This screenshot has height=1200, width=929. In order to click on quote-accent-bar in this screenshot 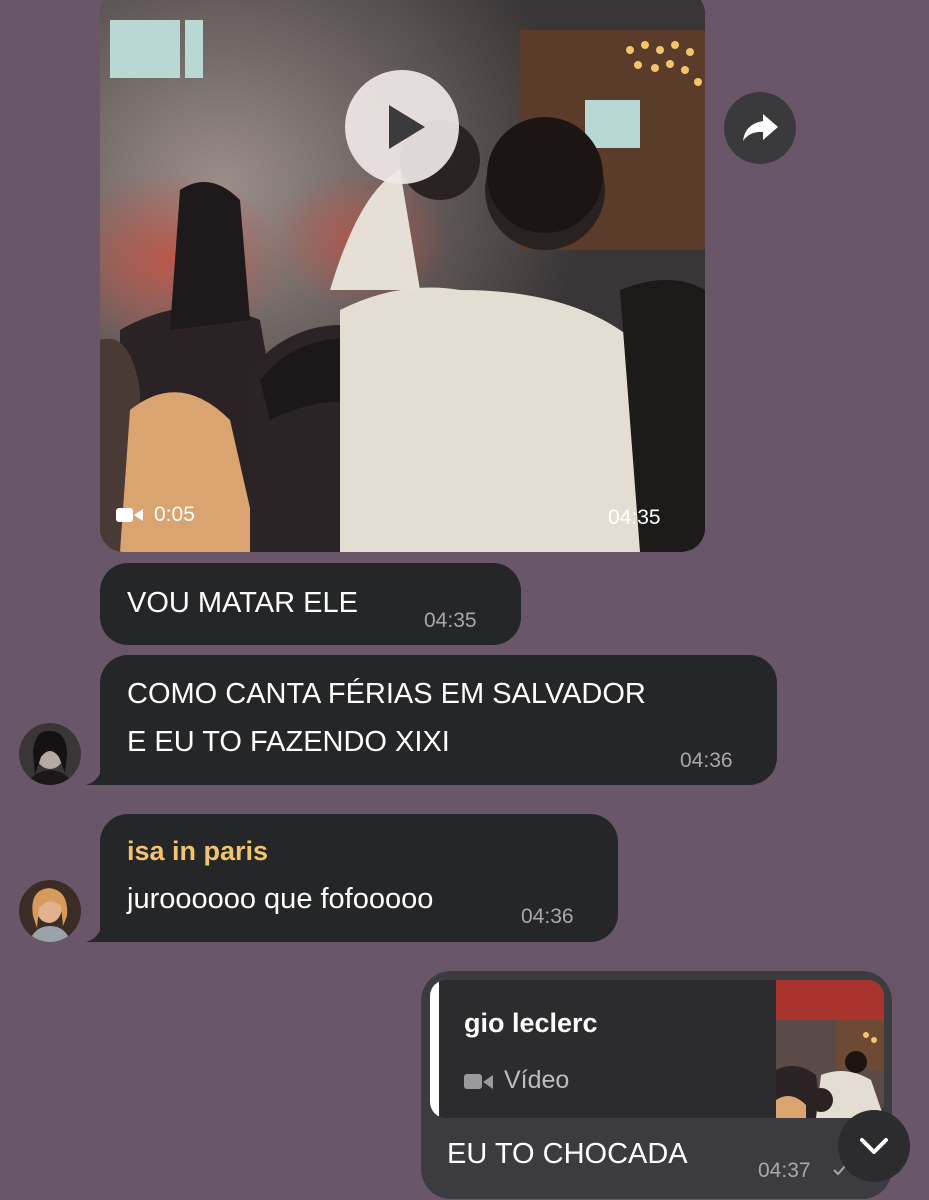, I will do `click(434, 1049)`.